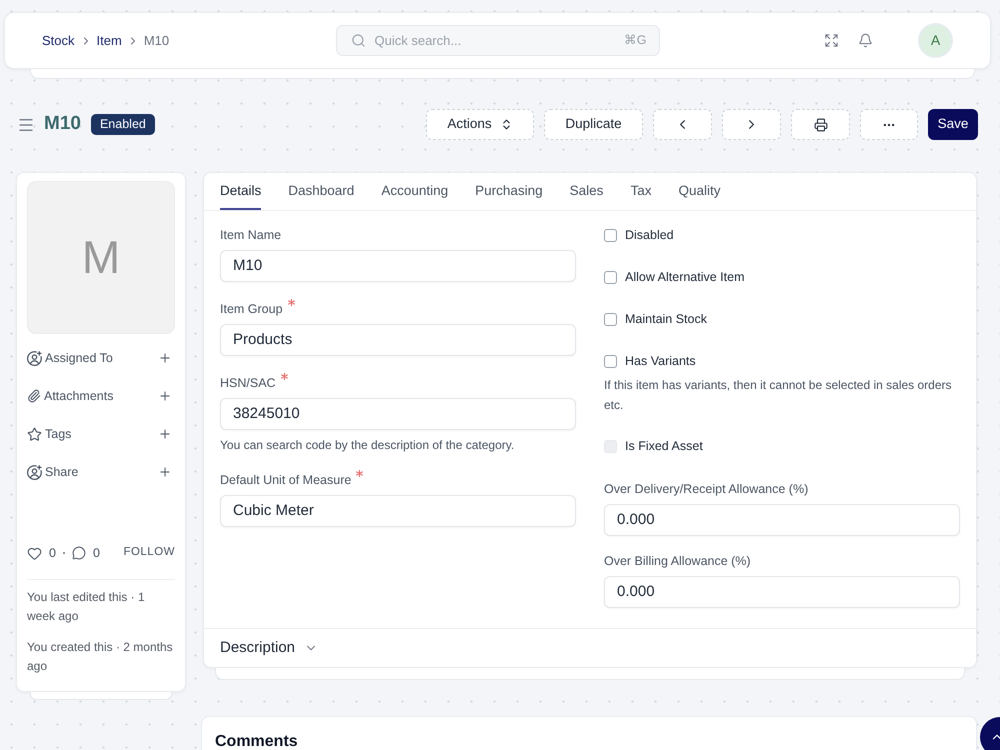 Image resolution: width=1000 pixels, height=750 pixels. Describe the element at coordinates (358, 40) in the screenshot. I see `search-icon` at that location.